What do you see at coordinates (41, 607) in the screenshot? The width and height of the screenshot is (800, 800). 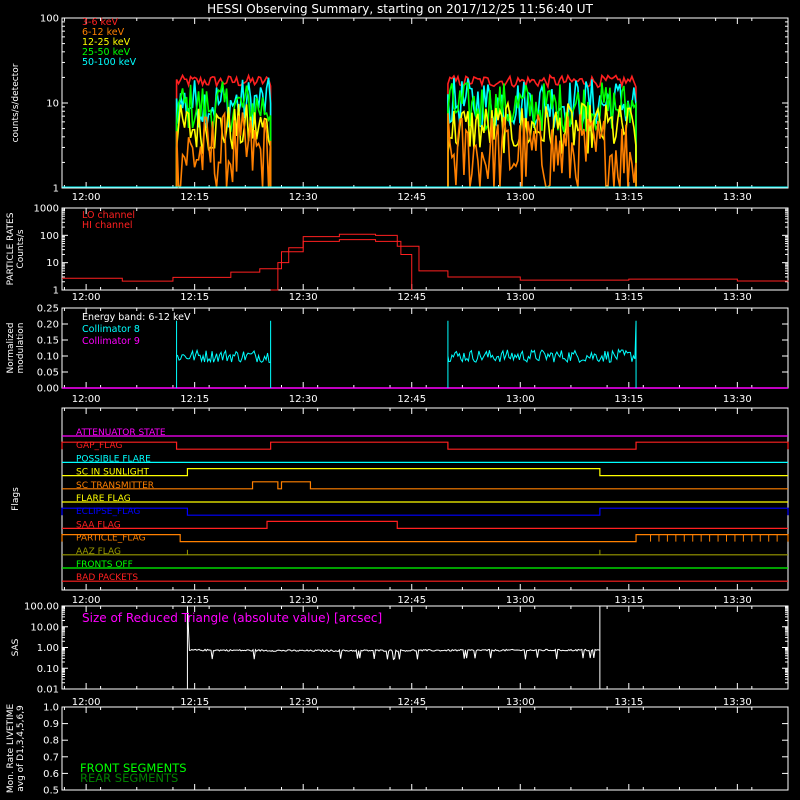 I see `y-tick-label: 100.00` at bounding box center [41, 607].